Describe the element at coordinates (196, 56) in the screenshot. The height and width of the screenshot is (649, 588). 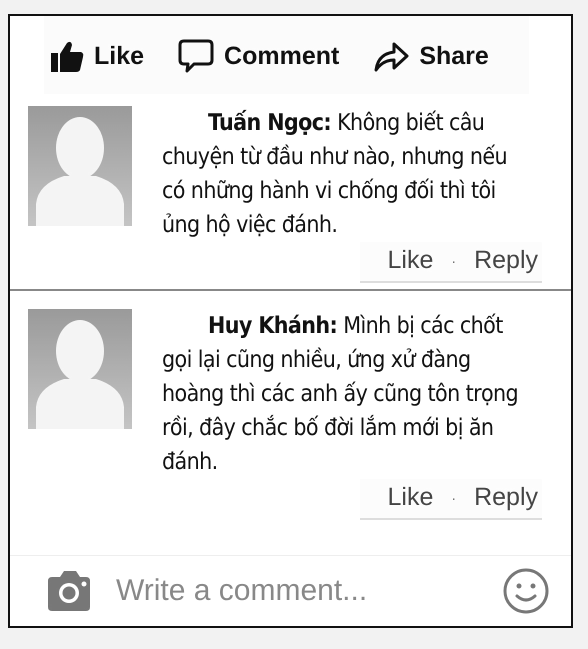
I see `speech-bubble-icon` at that location.